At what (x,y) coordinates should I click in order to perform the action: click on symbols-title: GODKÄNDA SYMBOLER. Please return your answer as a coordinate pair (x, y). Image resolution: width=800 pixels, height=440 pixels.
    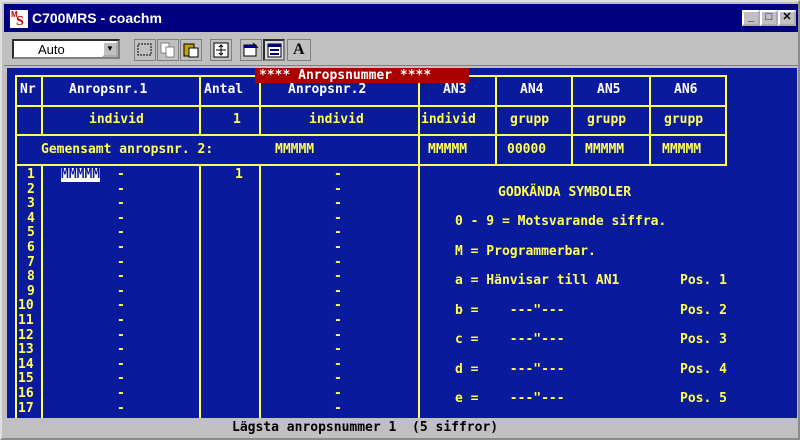
    Looking at the image, I should click on (565, 192).